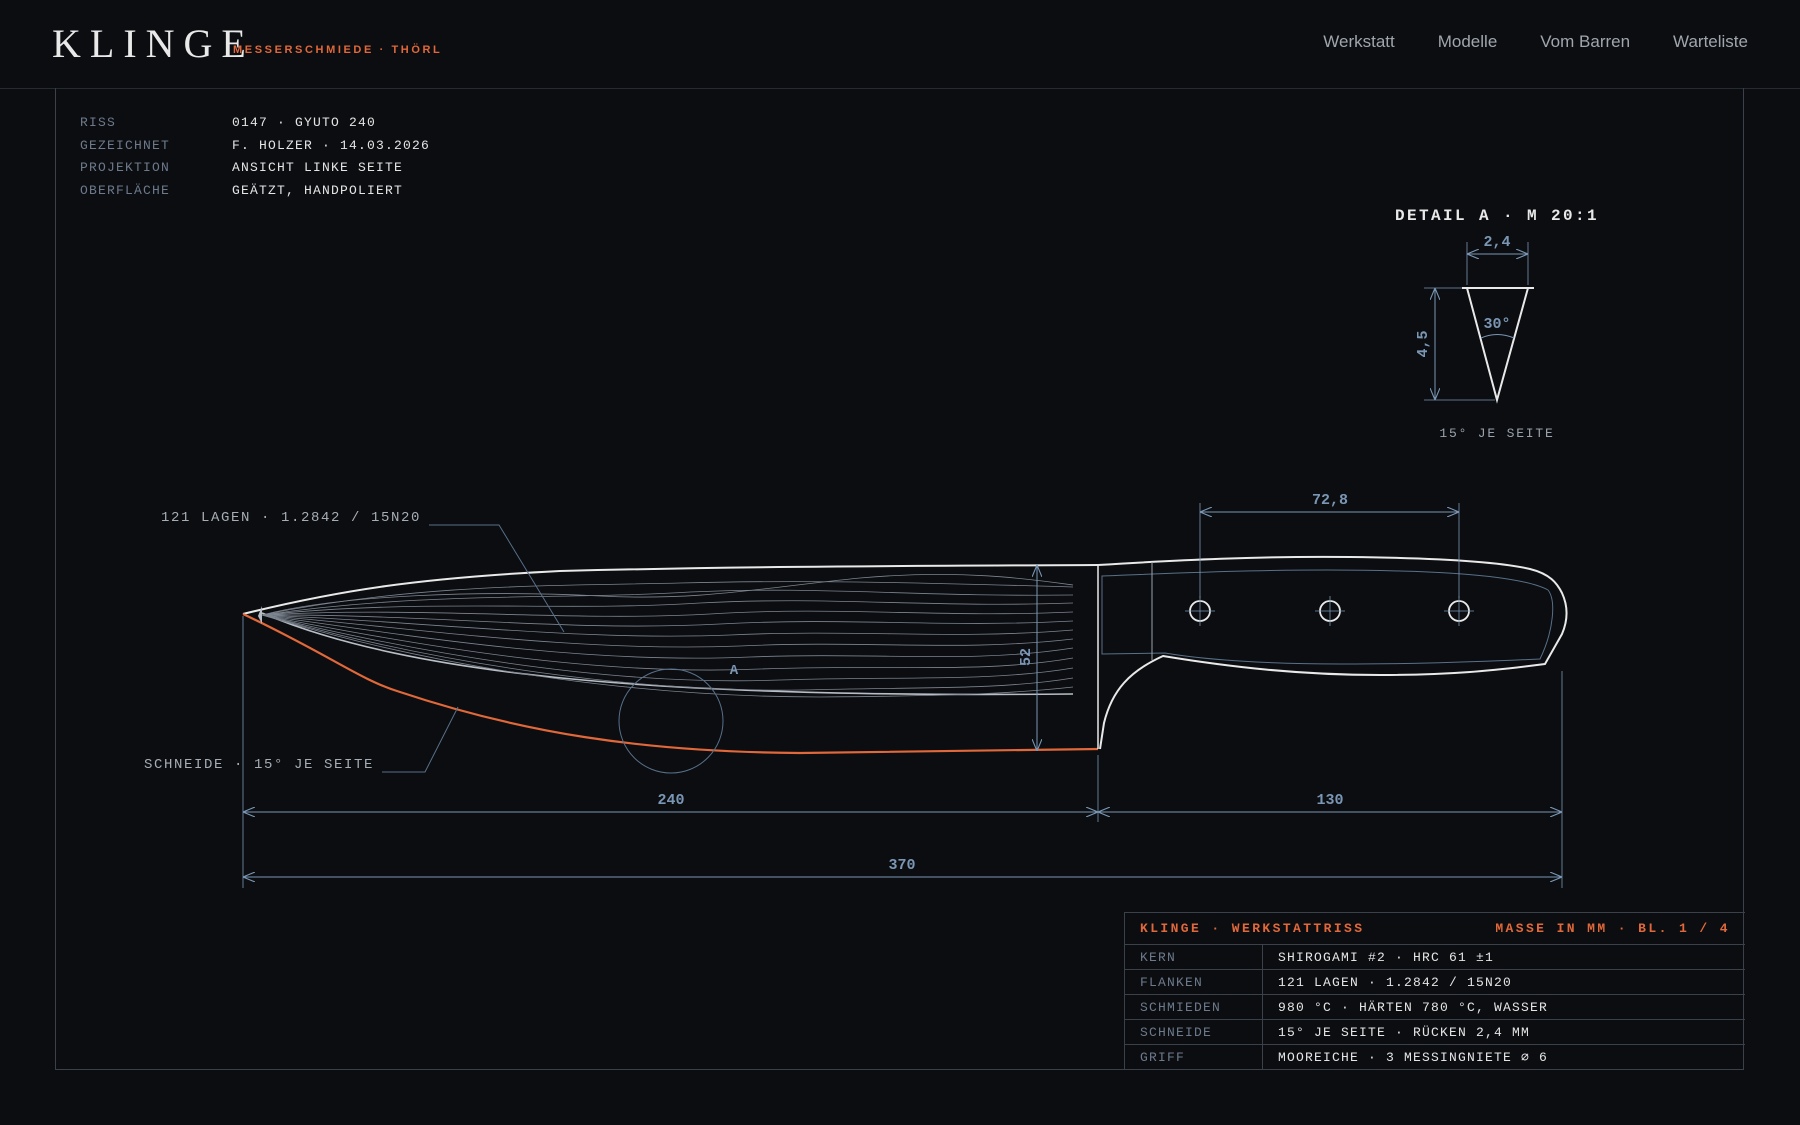 The height and width of the screenshot is (1125, 1800). Describe the element at coordinates (1423, 343) in the screenshot. I see `detail-height-label: 4,5` at that location.